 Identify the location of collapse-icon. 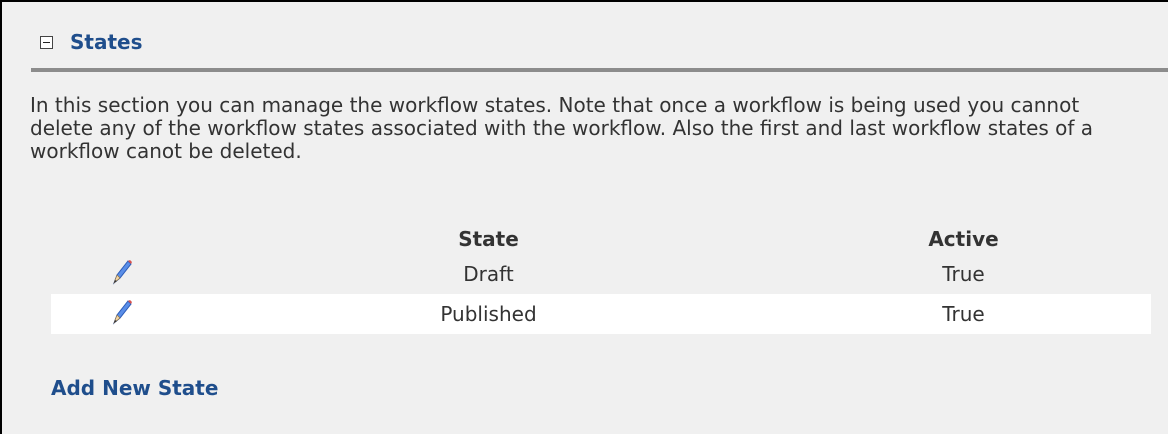
(46, 42).